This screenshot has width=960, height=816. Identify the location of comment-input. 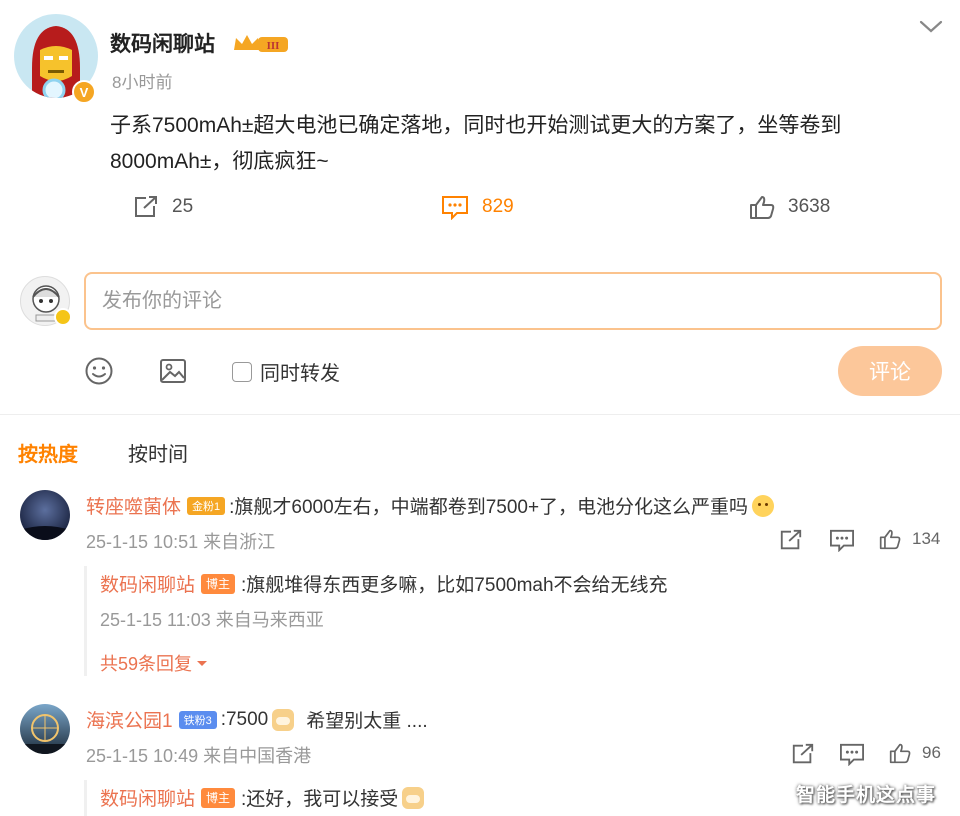
(513, 301).